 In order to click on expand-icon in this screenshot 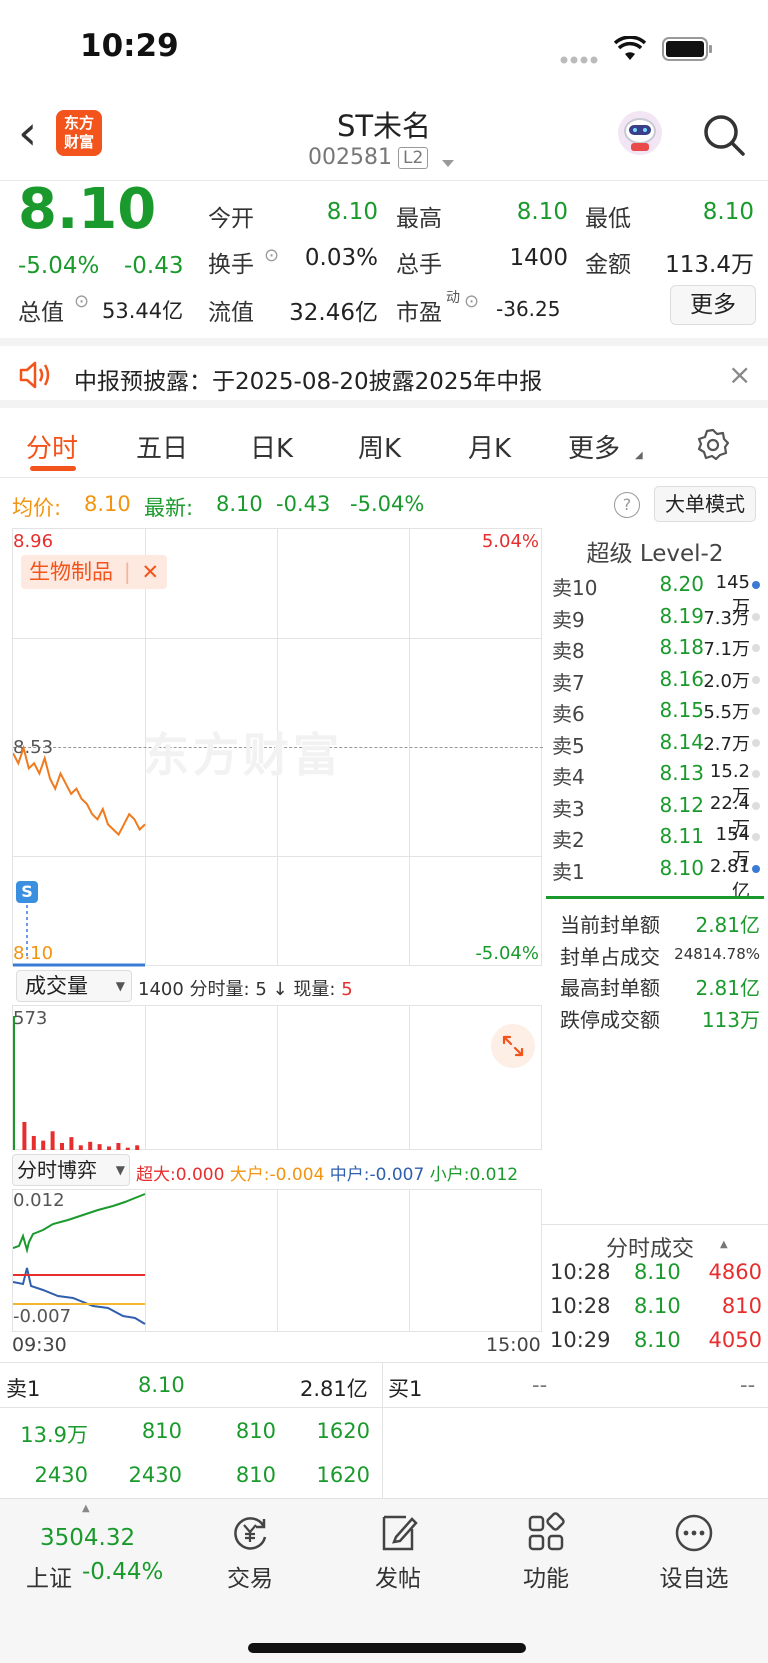, I will do `click(513, 1046)`.